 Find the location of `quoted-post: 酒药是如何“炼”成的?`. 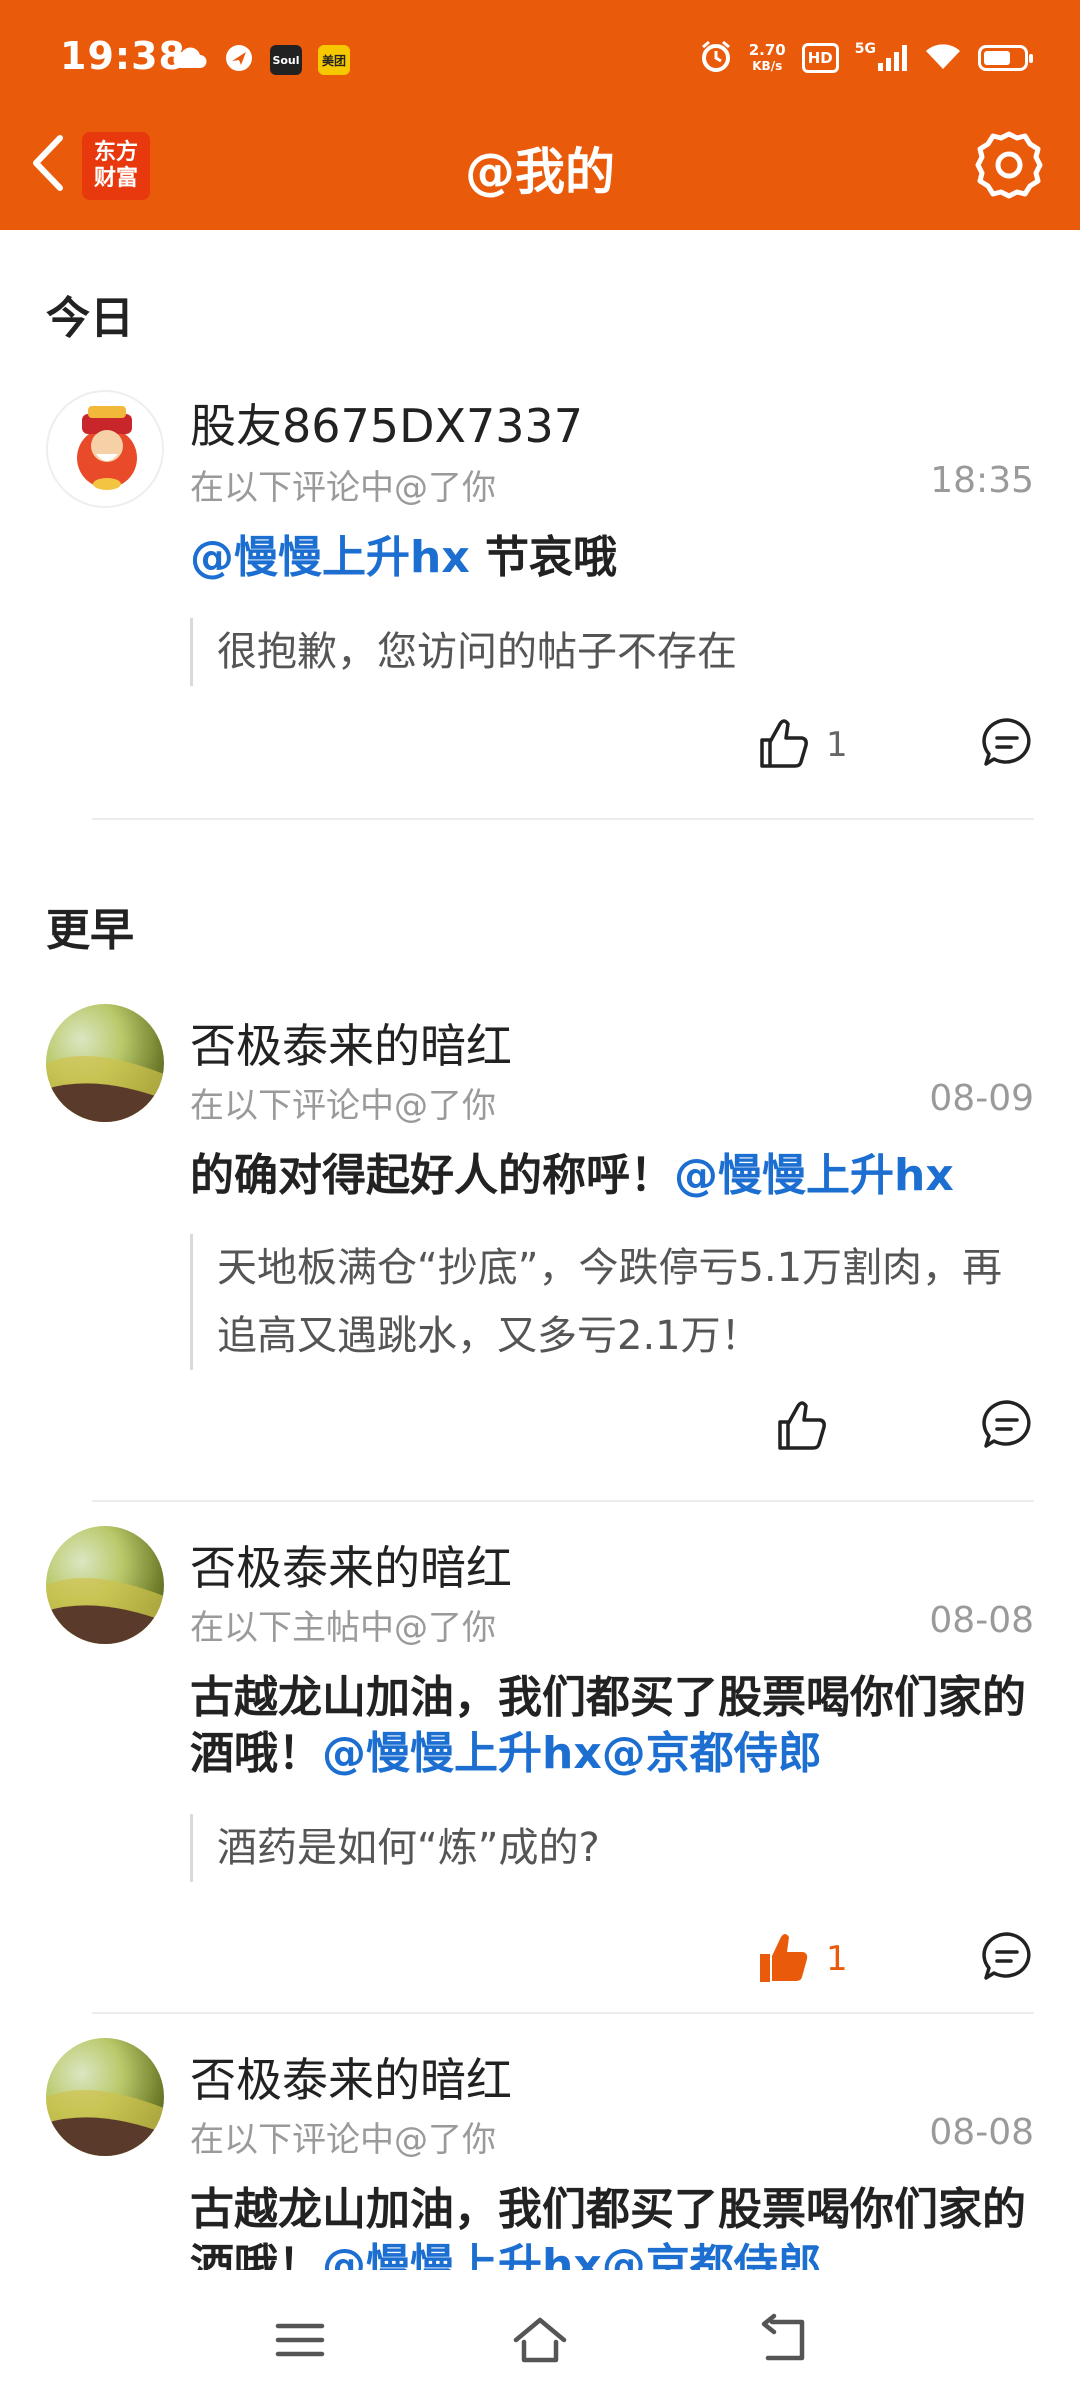

quoted-post: 酒药是如何“炼”成的? is located at coordinates (612, 1848).